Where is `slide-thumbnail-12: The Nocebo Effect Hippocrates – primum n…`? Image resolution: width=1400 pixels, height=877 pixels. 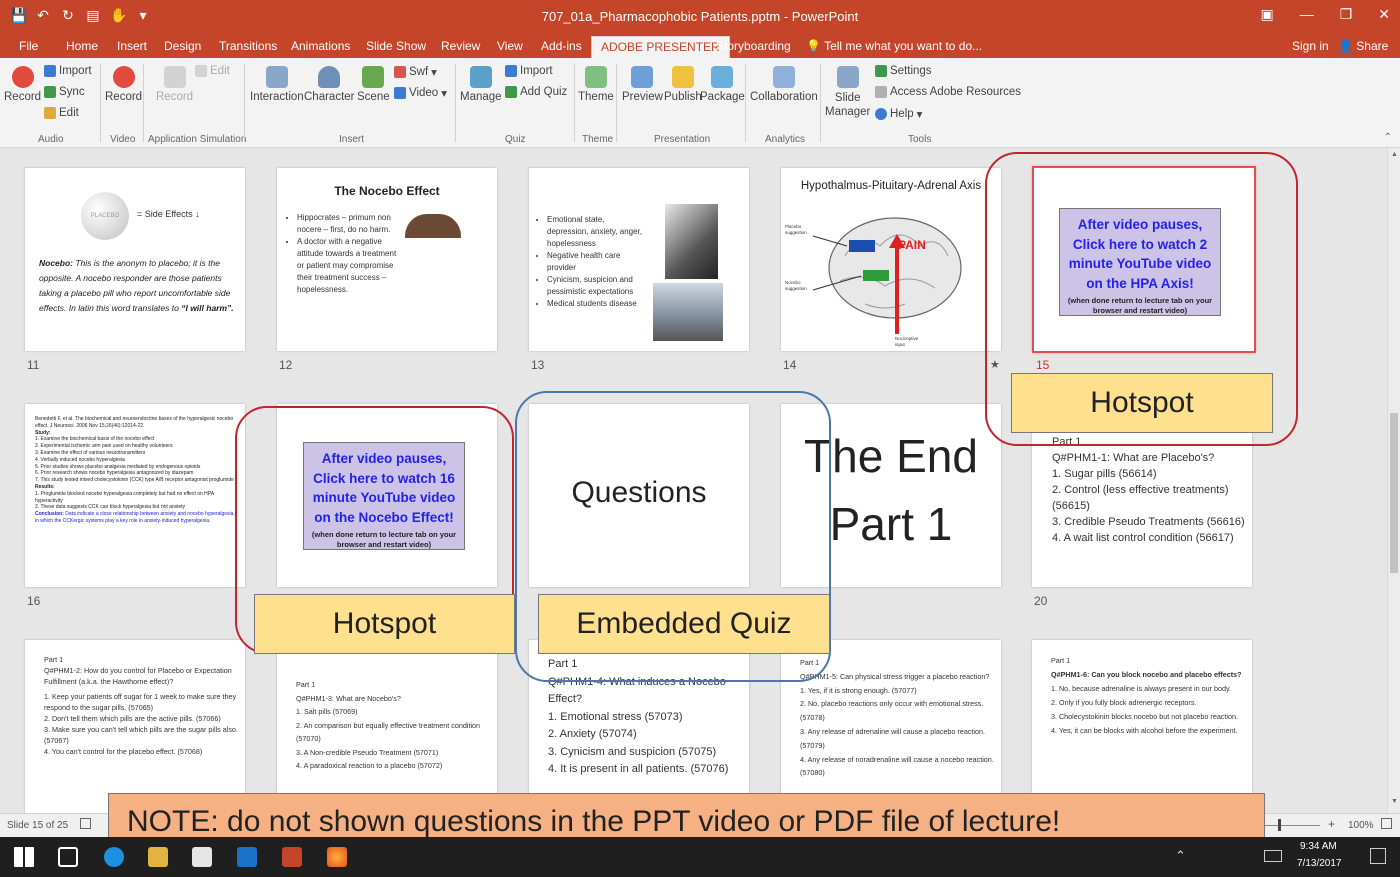 slide-thumbnail-12: The Nocebo Effect Hippocrates – primum n… is located at coordinates (387, 259).